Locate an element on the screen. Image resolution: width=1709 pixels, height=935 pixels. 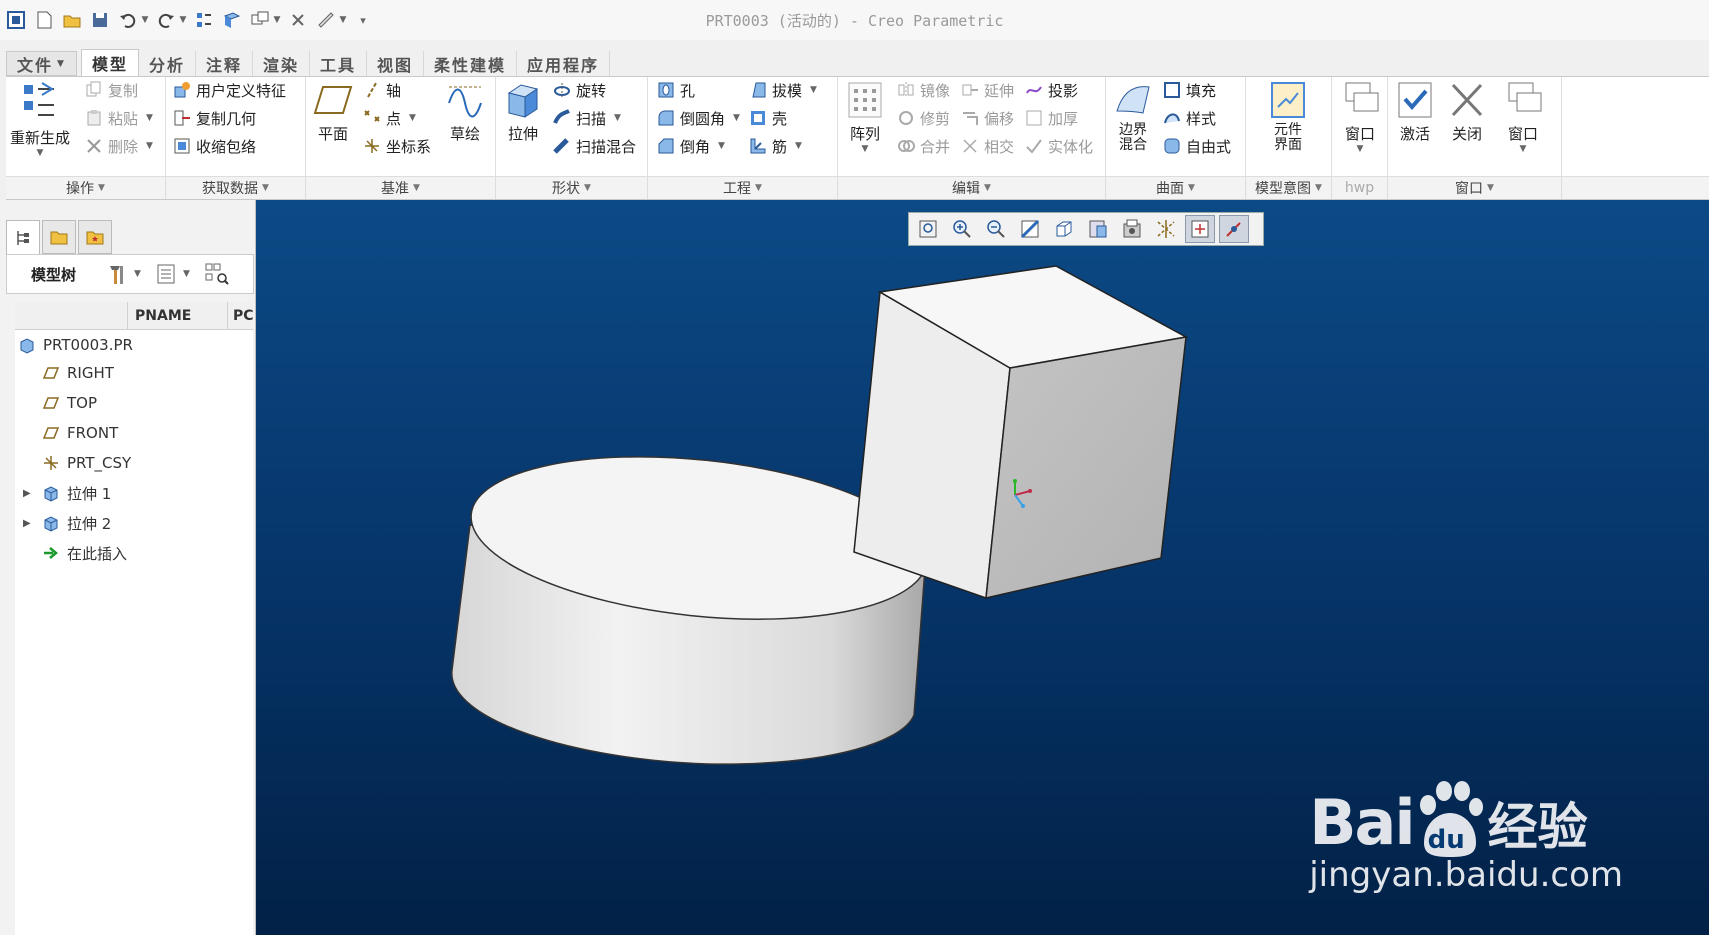
csys-icon is located at coordinates (51, 463).